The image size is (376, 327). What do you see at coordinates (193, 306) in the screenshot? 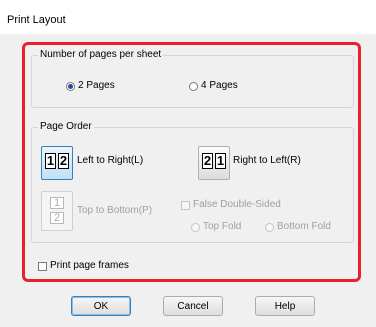
I see `cancel-button: Cancel` at bounding box center [193, 306].